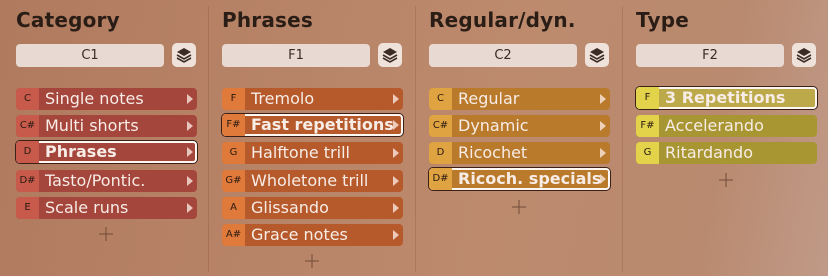  Describe the element at coordinates (709, 152) in the screenshot. I see `item-label: Ritardando` at that location.